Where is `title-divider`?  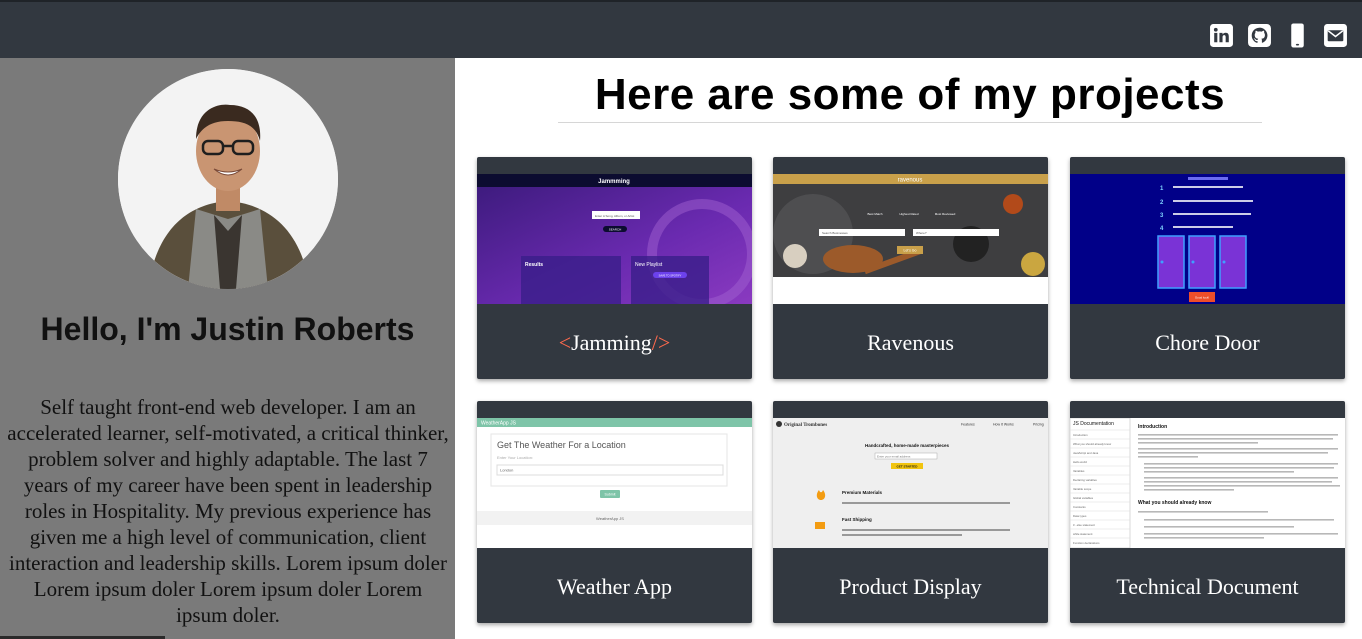
title-divider is located at coordinates (910, 122).